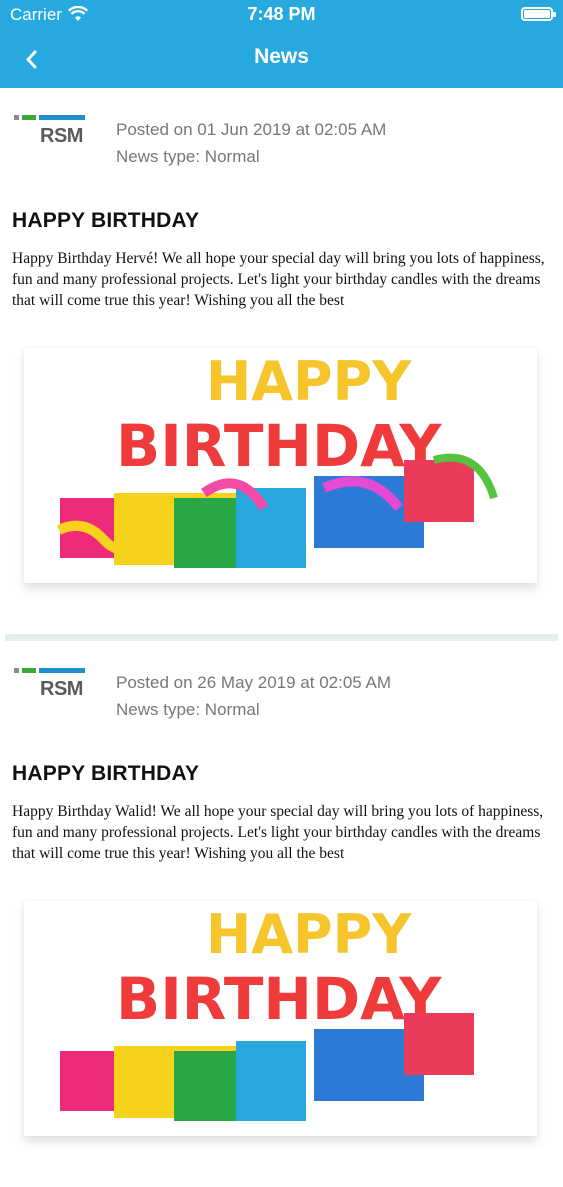 This screenshot has width=563, height=1187. I want to click on posted-date: Posted on 01 Jun 2019 at 02:05 AM, so click(251, 129).